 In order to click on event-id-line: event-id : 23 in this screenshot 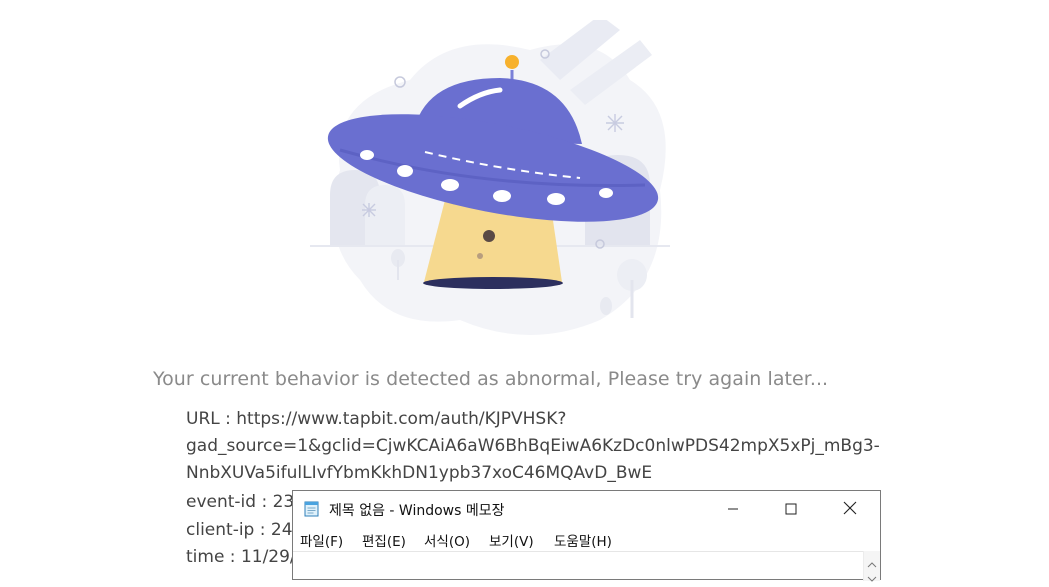, I will do `click(240, 502)`.